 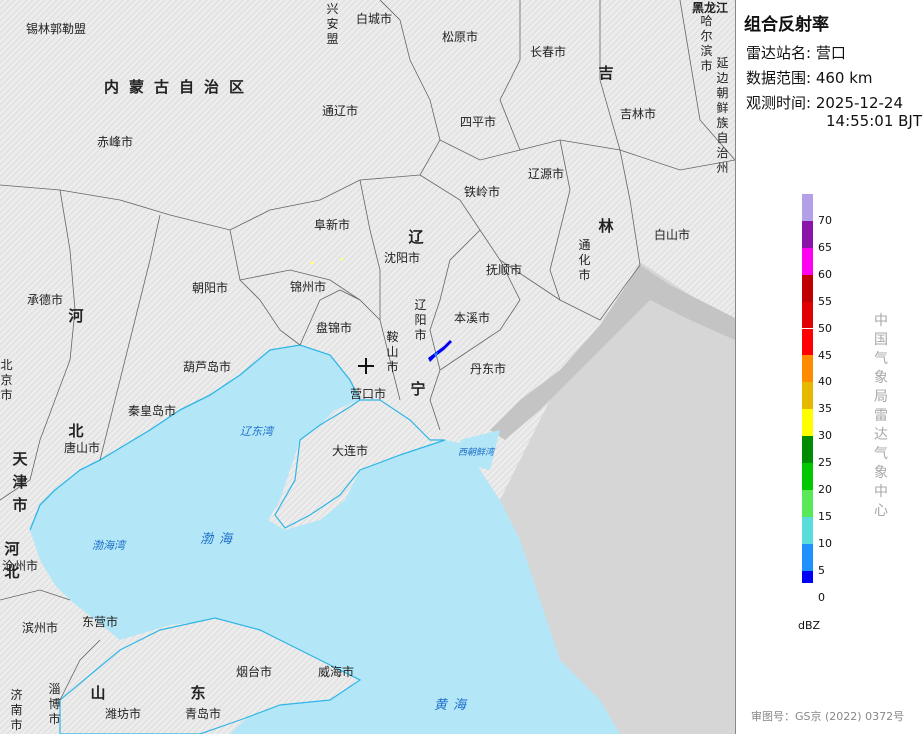 I want to click on city-label-jilin: 吉林市, so click(x=638, y=114).